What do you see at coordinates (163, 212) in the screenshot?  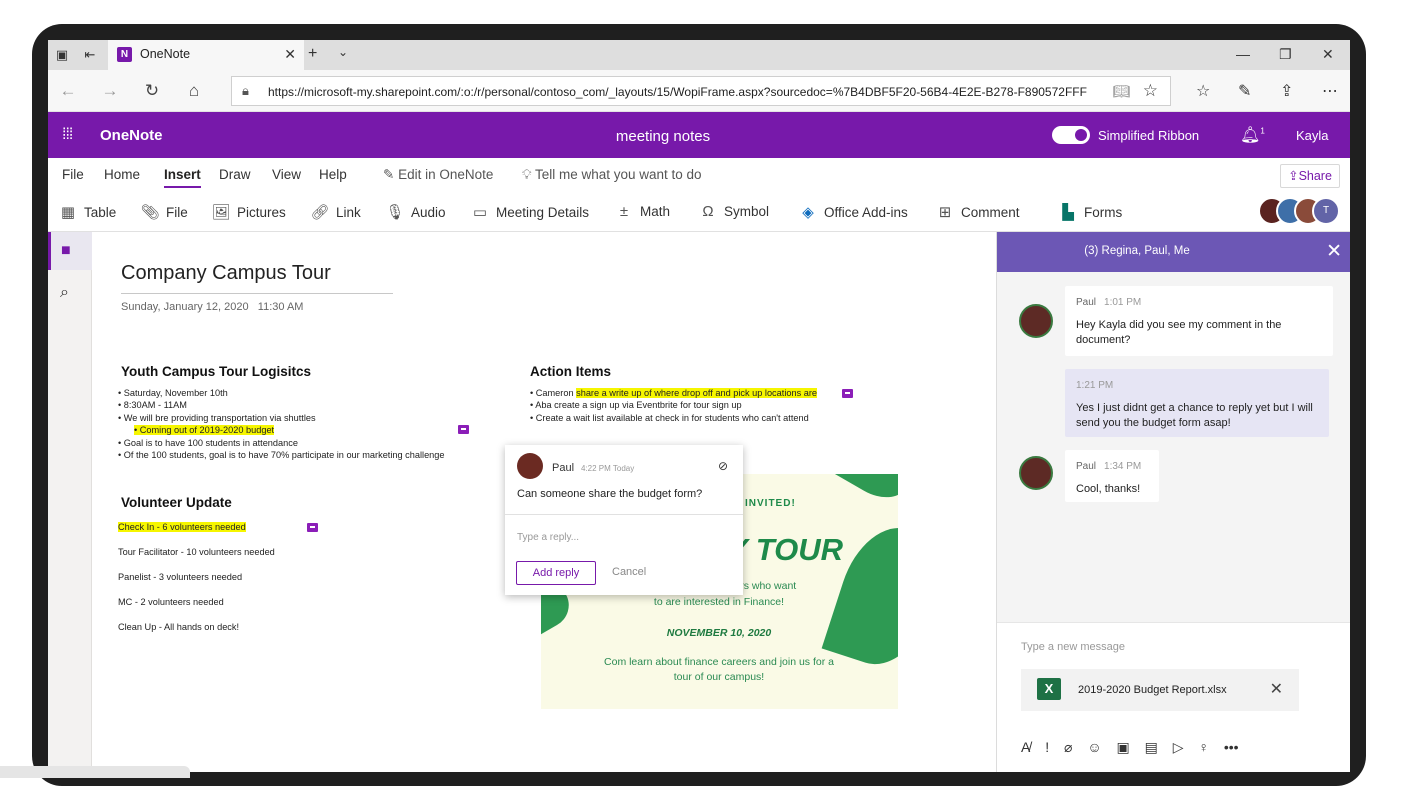 I see `ribbon-file-button: 📎︎ File` at bounding box center [163, 212].